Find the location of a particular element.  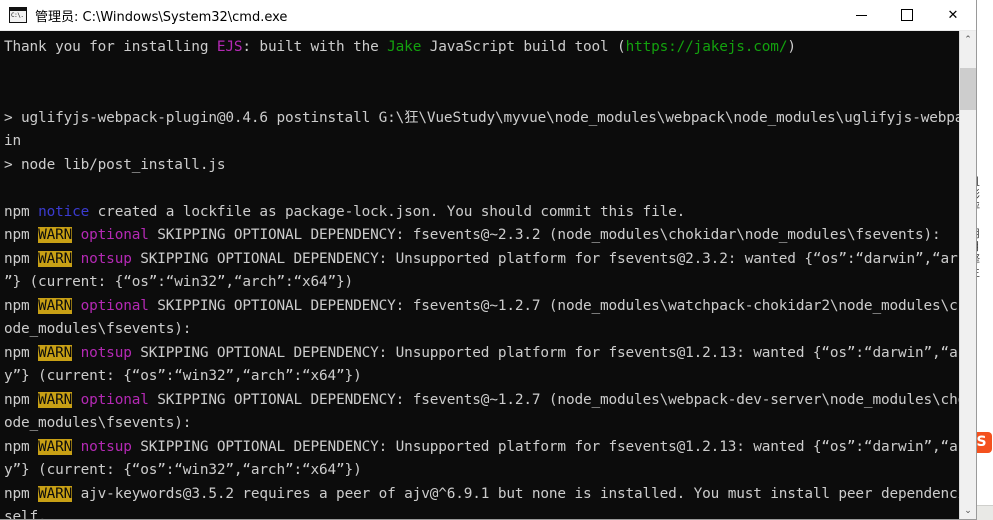

close-icon: ✕ is located at coordinates (953, 15).